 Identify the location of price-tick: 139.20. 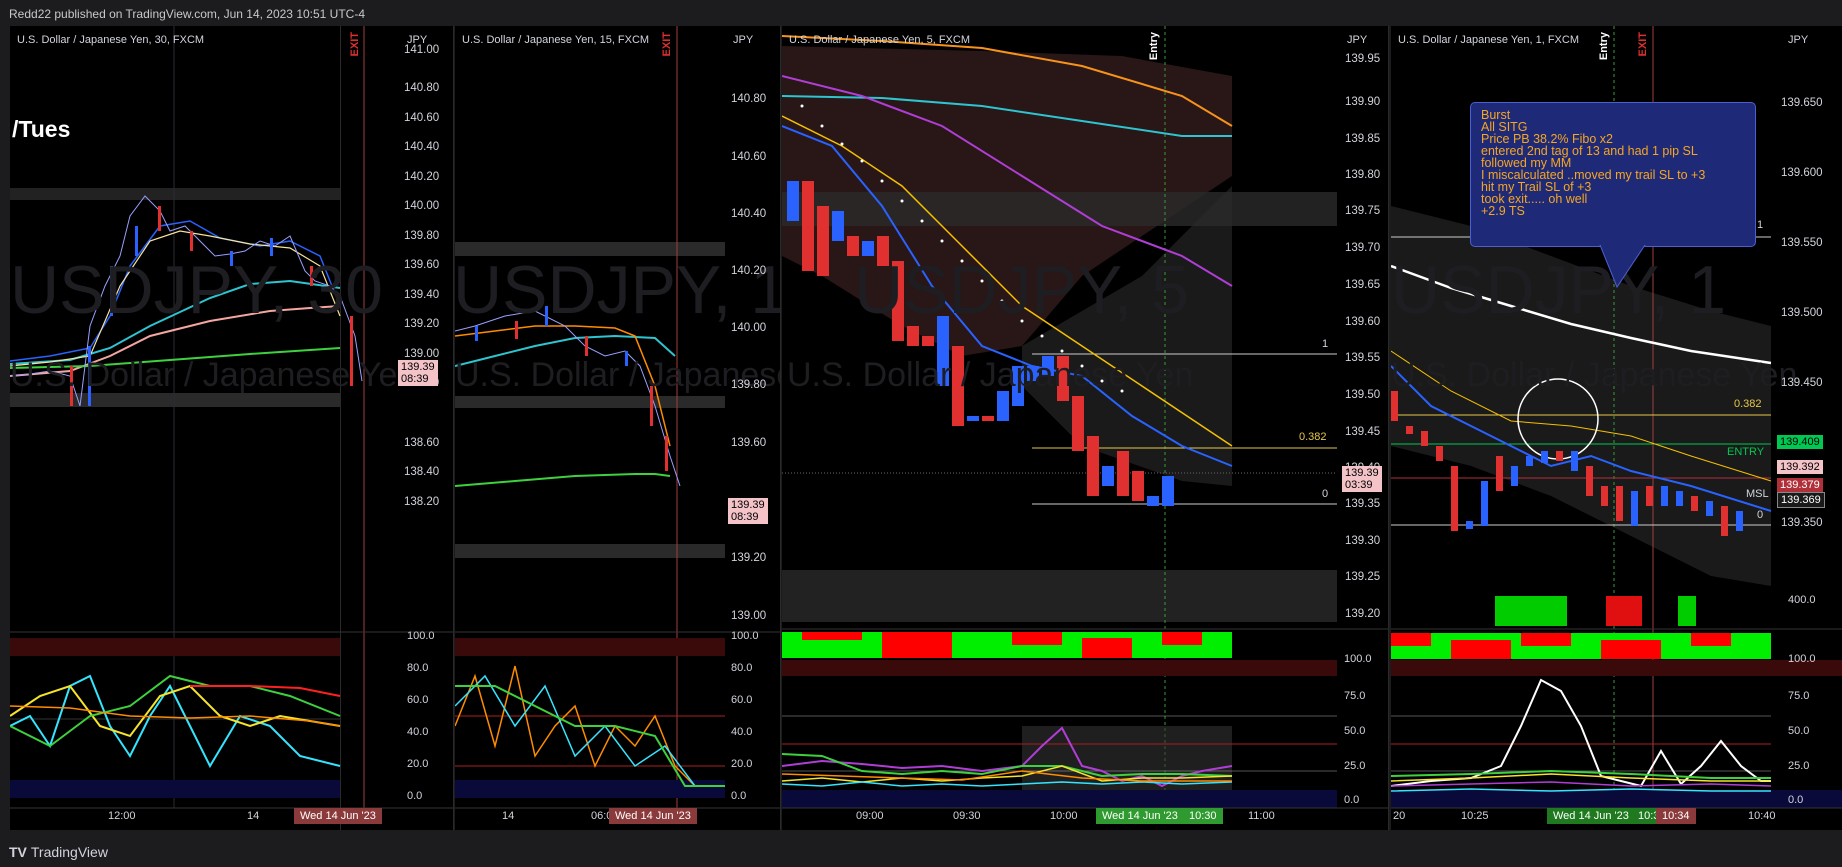
(1363, 614).